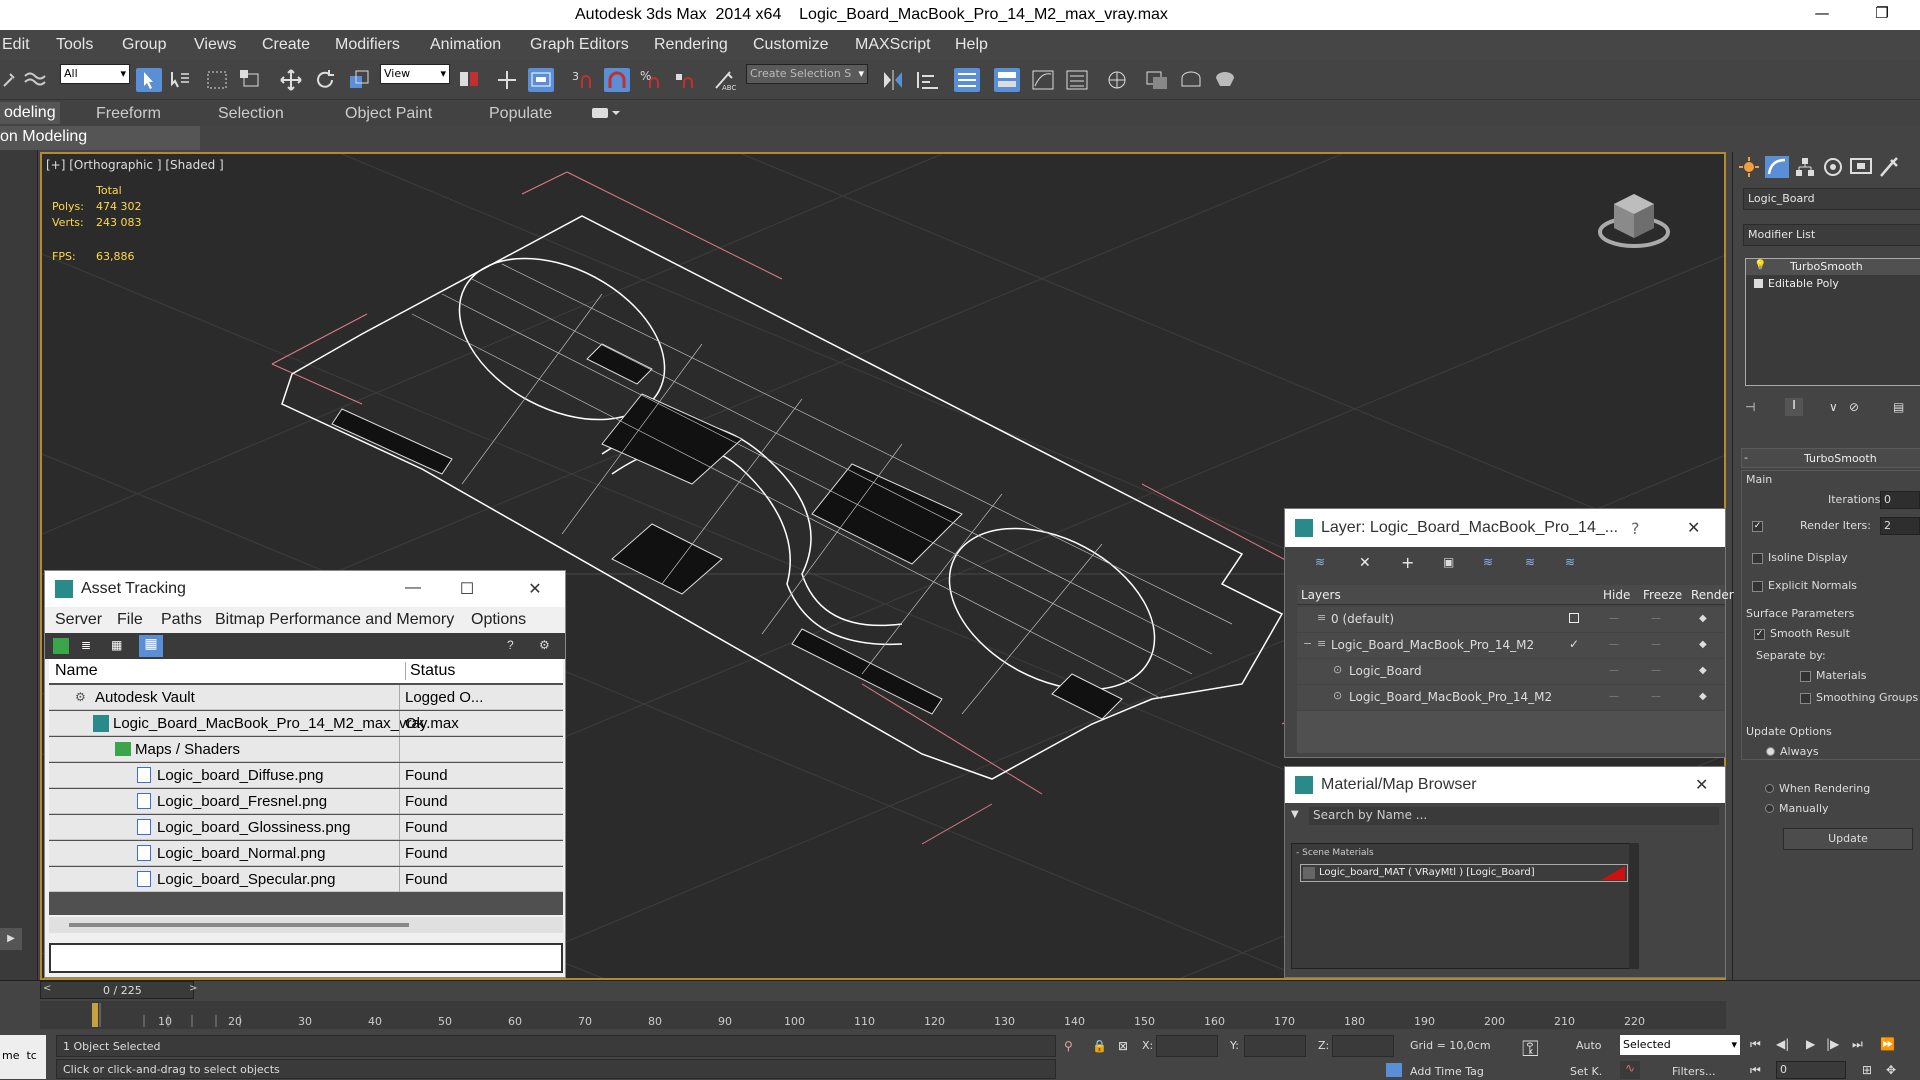  What do you see at coordinates (1833, 267) in the screenshot?
I see `stack-item-turbosmooth: 💡 TurboSmooth` at bounding box center [1833, 267].